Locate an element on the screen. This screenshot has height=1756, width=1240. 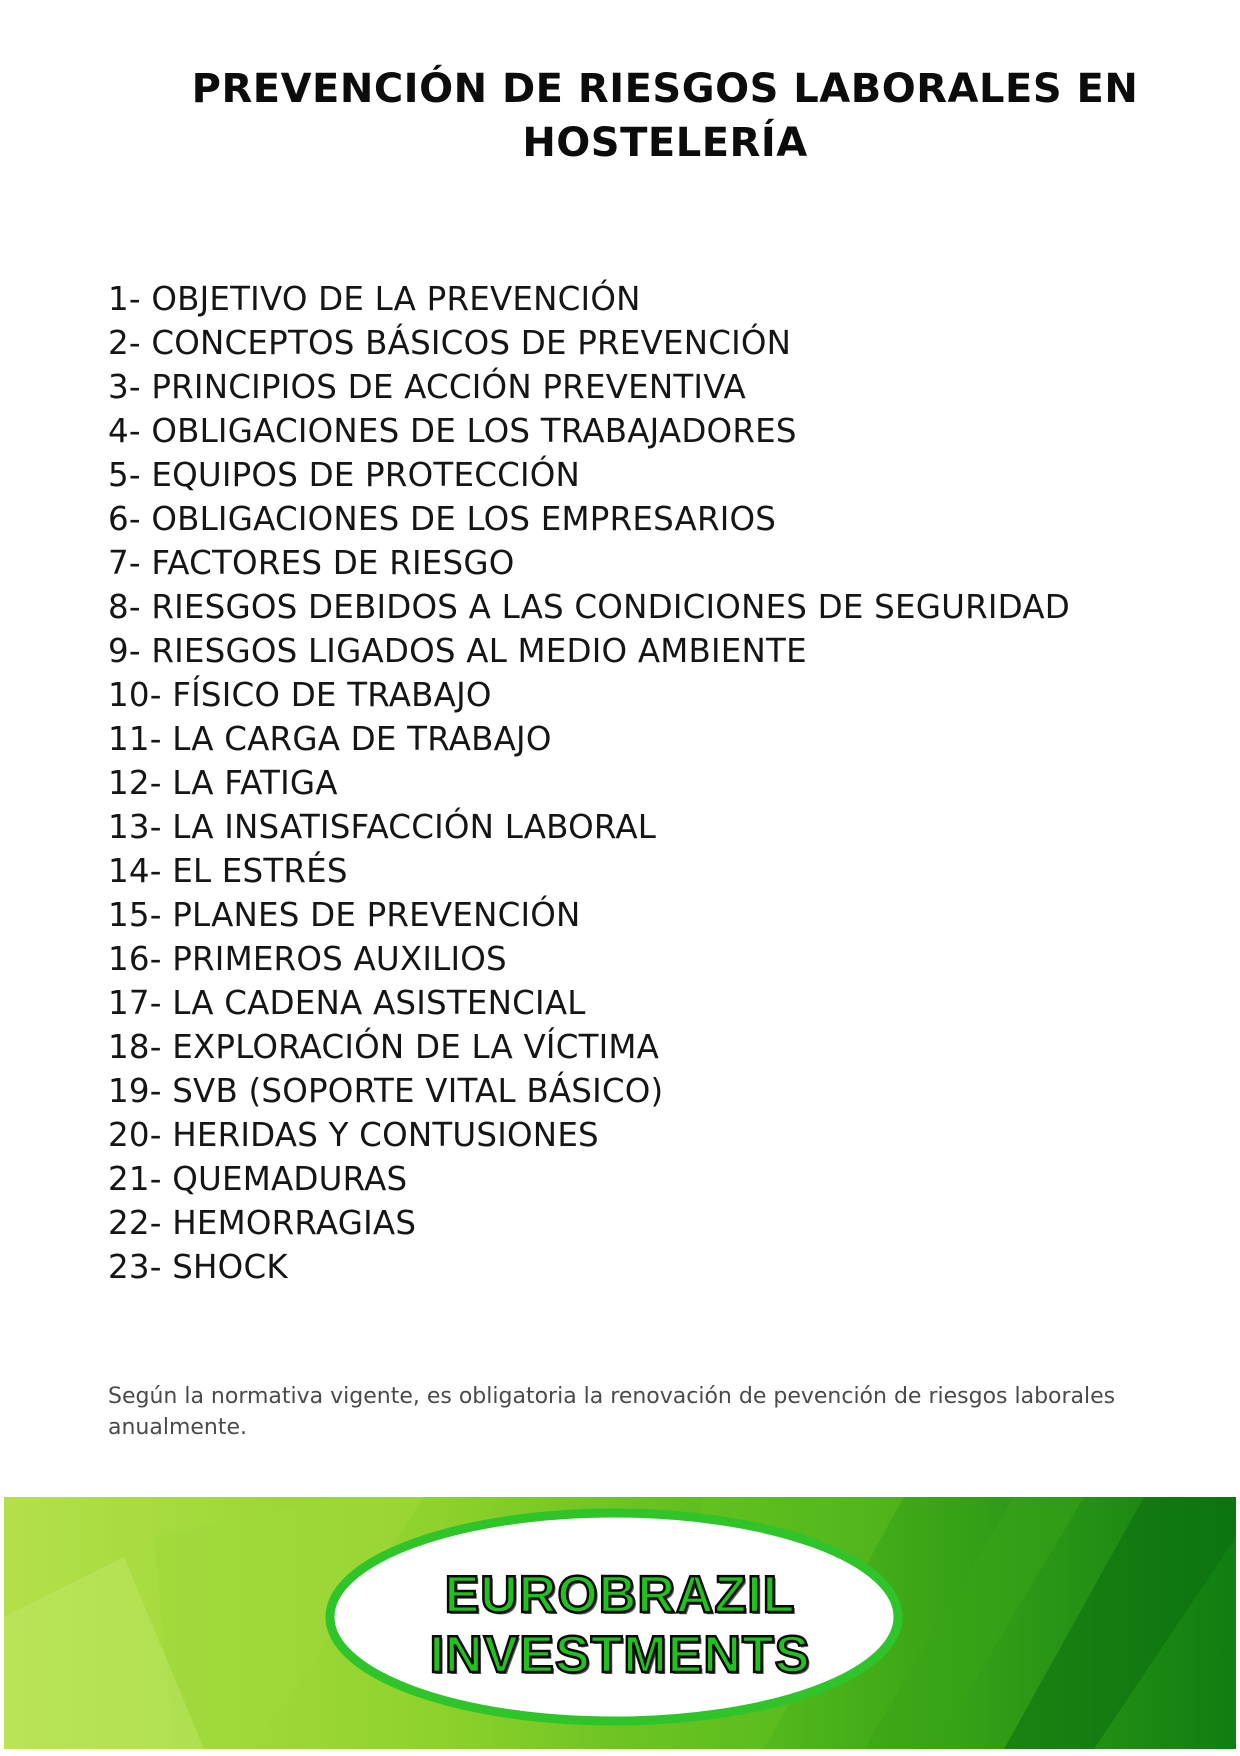
topic-item: 5- EQUIPOS DE PROTECCIÓN is located at coordinates (344, 475).